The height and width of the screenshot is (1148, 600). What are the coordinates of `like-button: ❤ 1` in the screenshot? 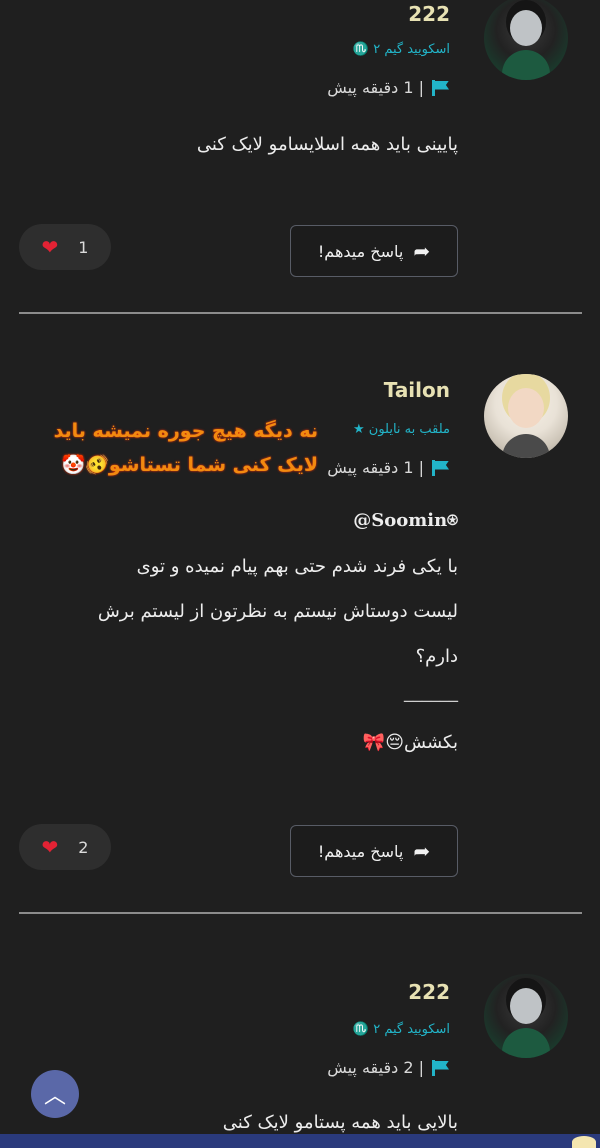 It's located at (65, 247).